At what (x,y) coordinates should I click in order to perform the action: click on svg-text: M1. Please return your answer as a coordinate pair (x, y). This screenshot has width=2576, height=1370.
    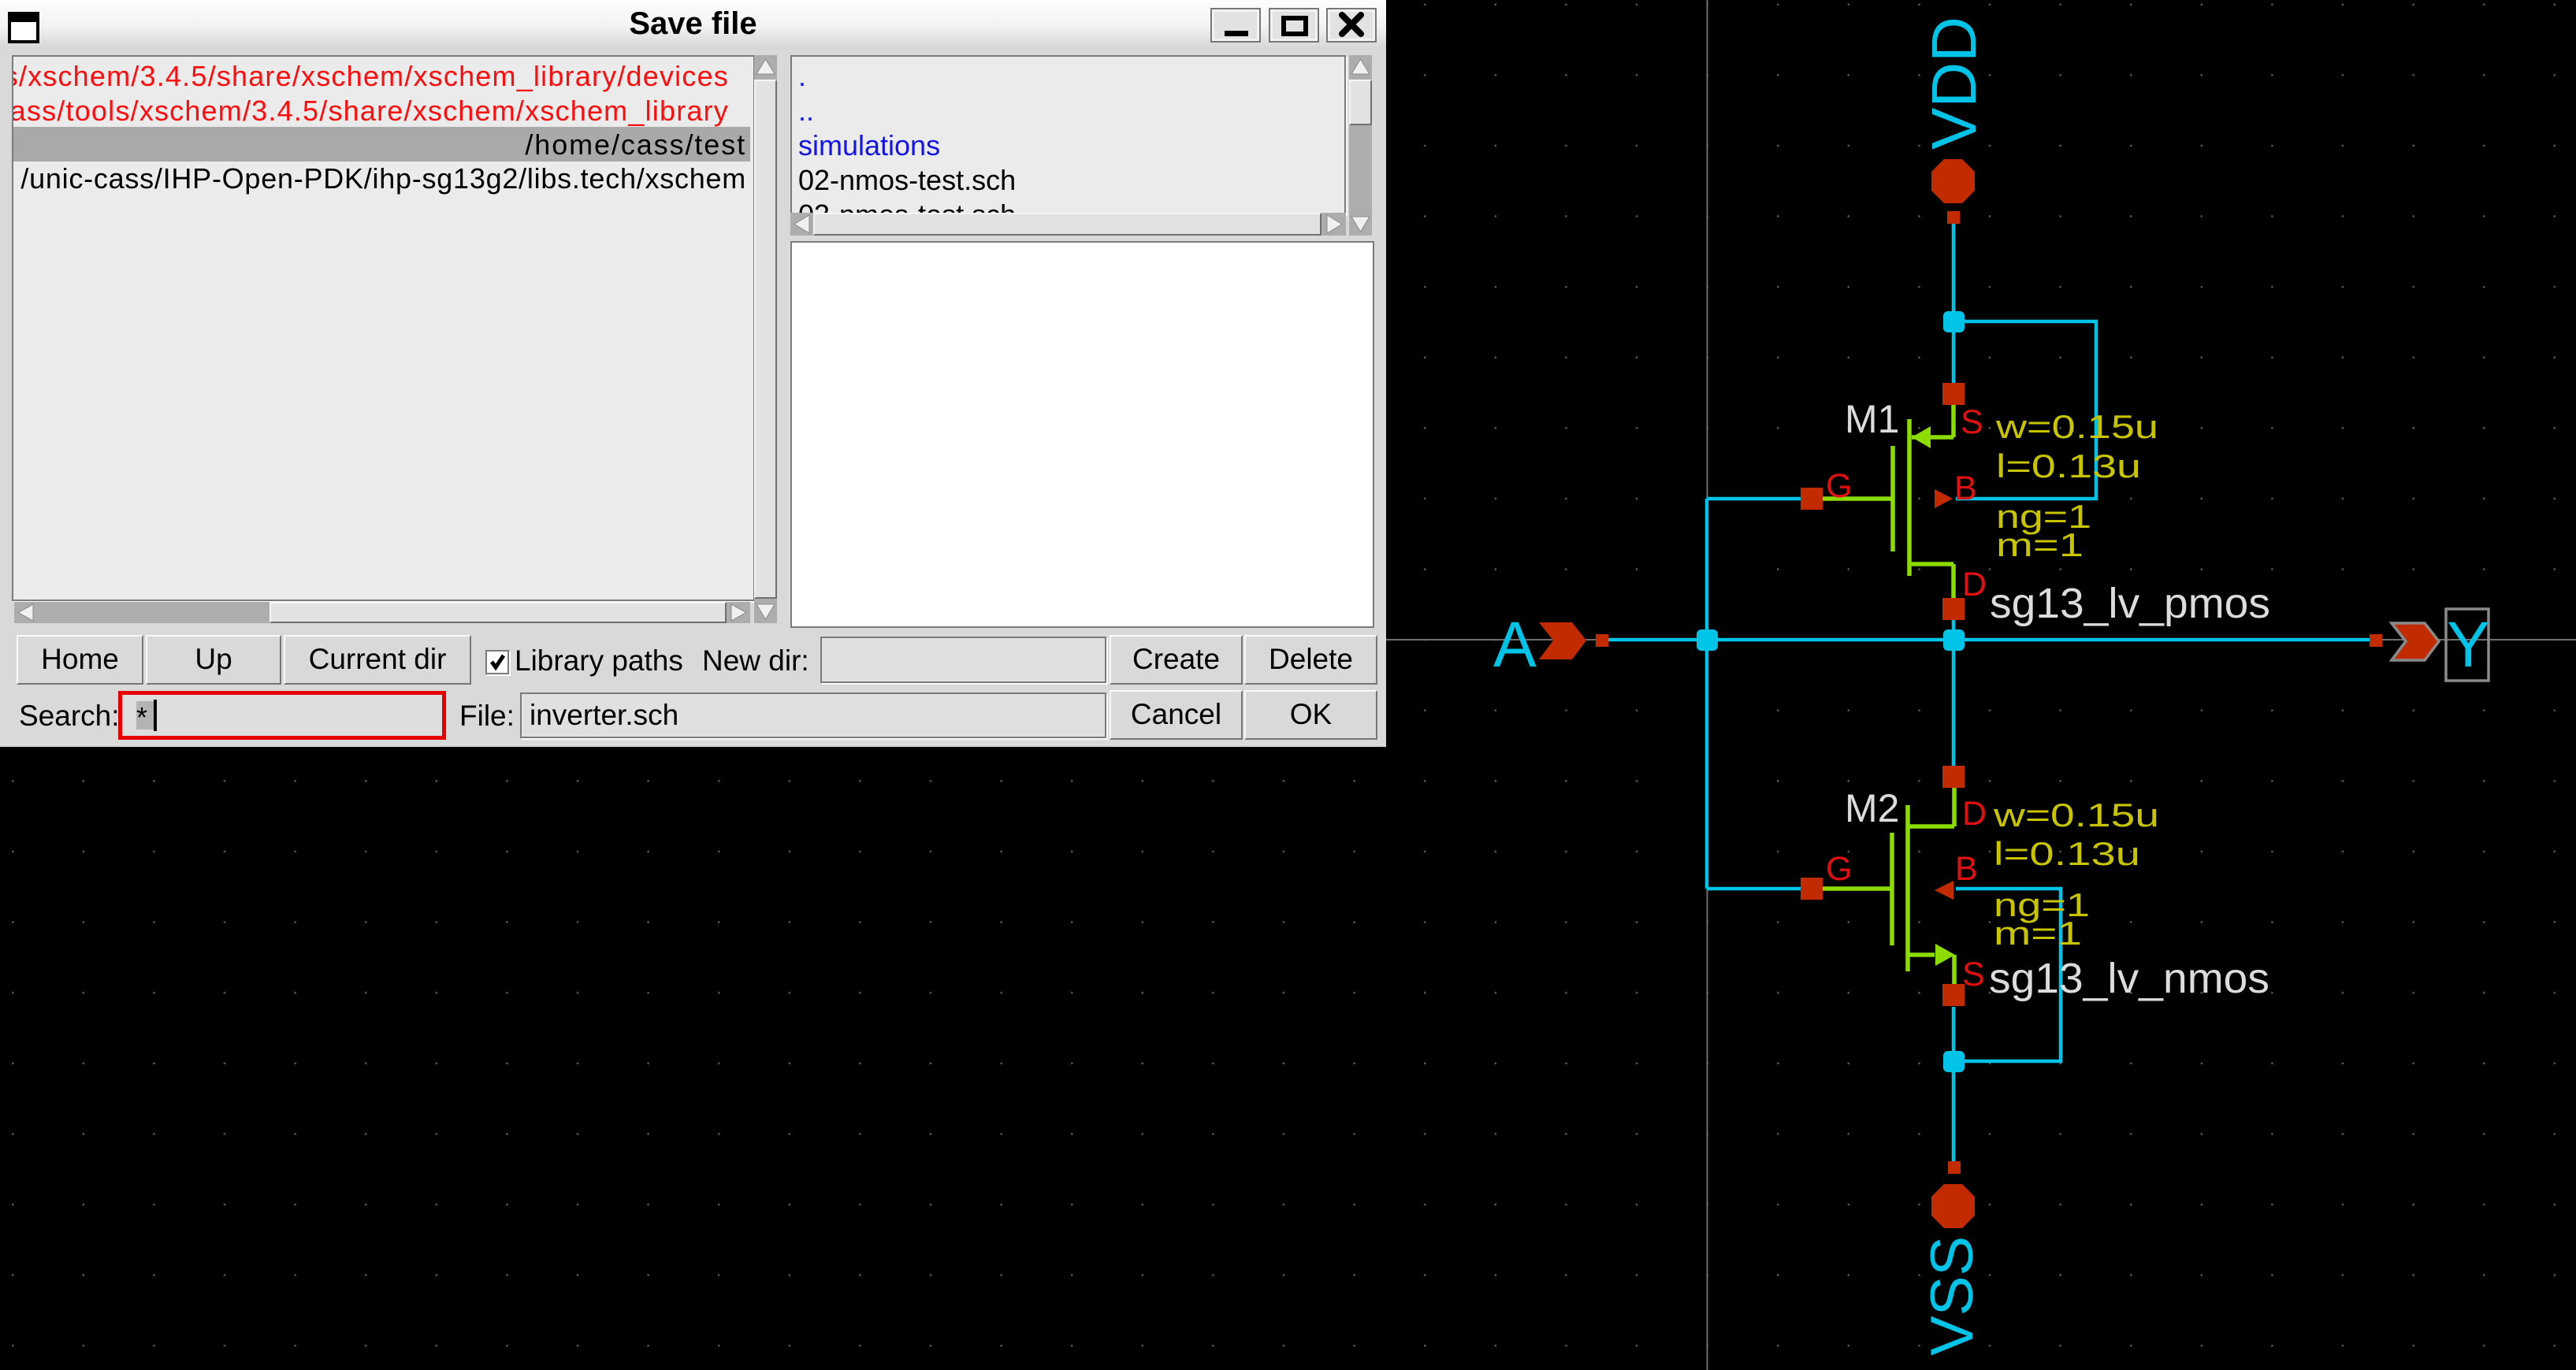
    Looking at the image, I should click on (1872, 419).